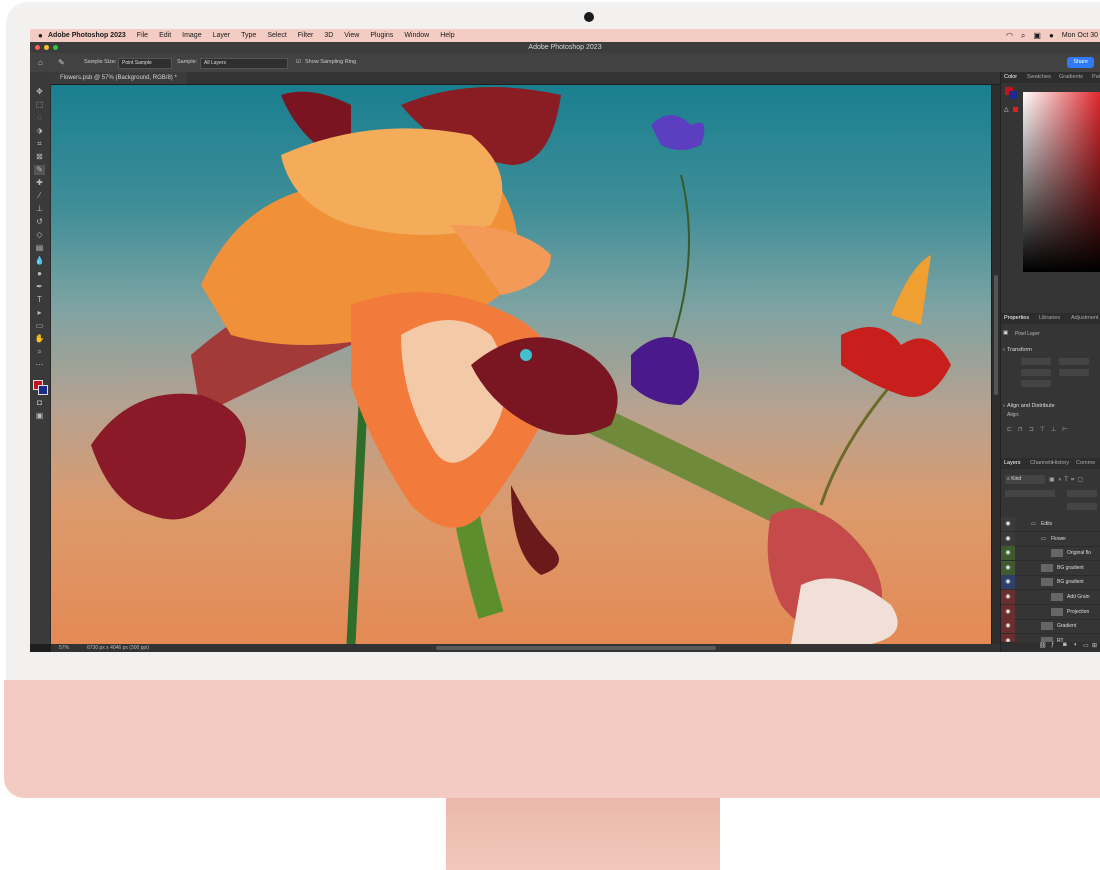 The image size is (1100, 870). What do you see at coordinates (1016, 318) in the screenshot?
I see `tab-properties: Properties` at bounding box center [1016, 318].